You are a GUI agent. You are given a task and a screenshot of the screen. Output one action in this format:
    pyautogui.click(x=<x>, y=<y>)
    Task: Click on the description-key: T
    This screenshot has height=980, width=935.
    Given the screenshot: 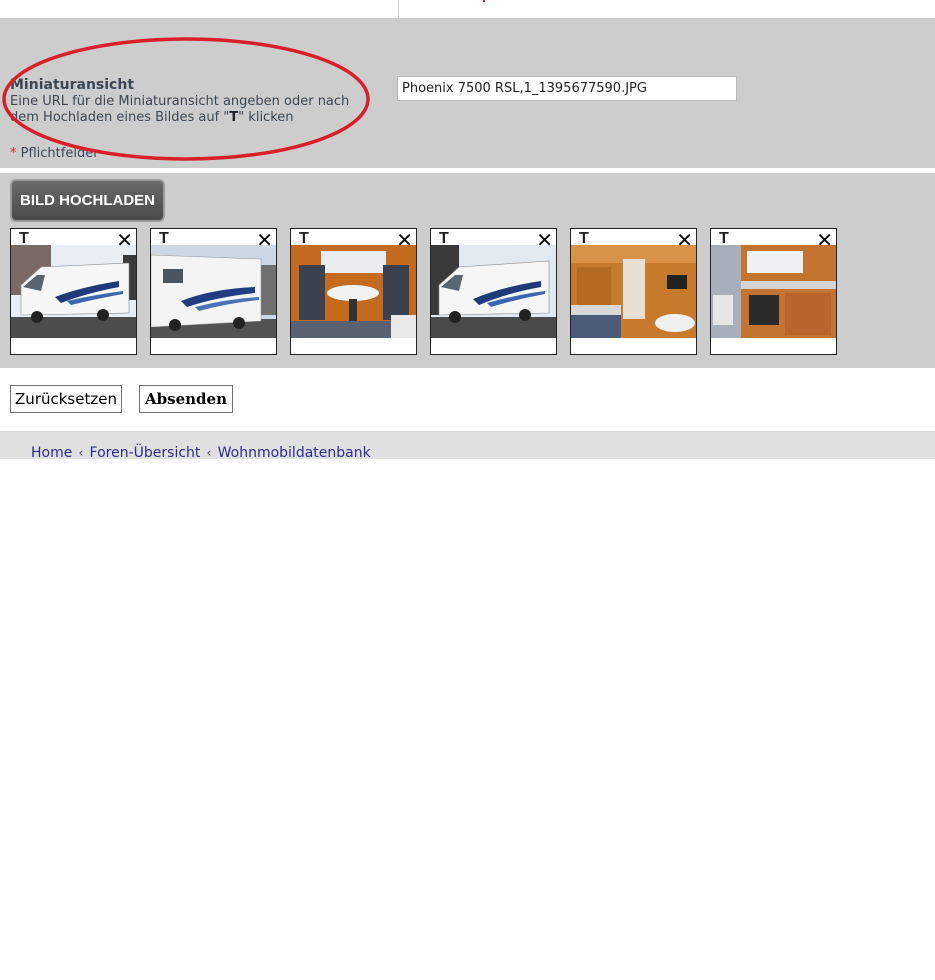 What is the action you would take?
    pyautogui.click(x=234, y=117)
    